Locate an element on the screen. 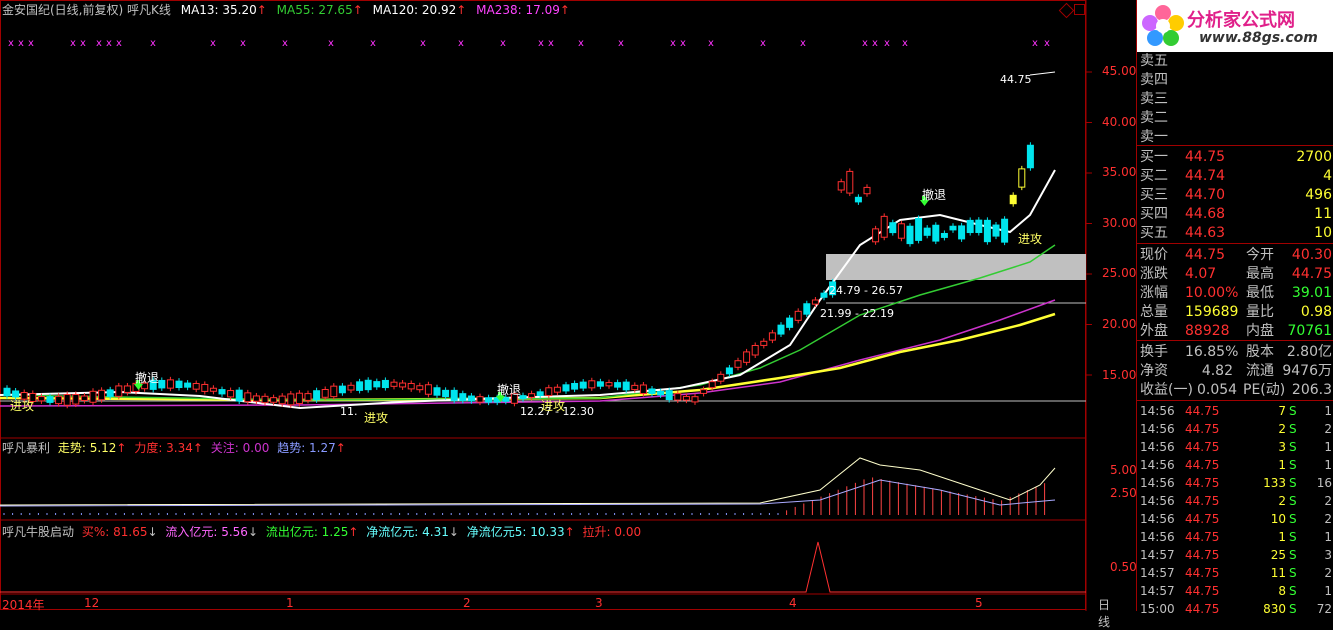 The height and width of the screenshot is (630, 1333). panel3-inflow: 流入亿元: 5.56 is located at coordinates (206, 532).